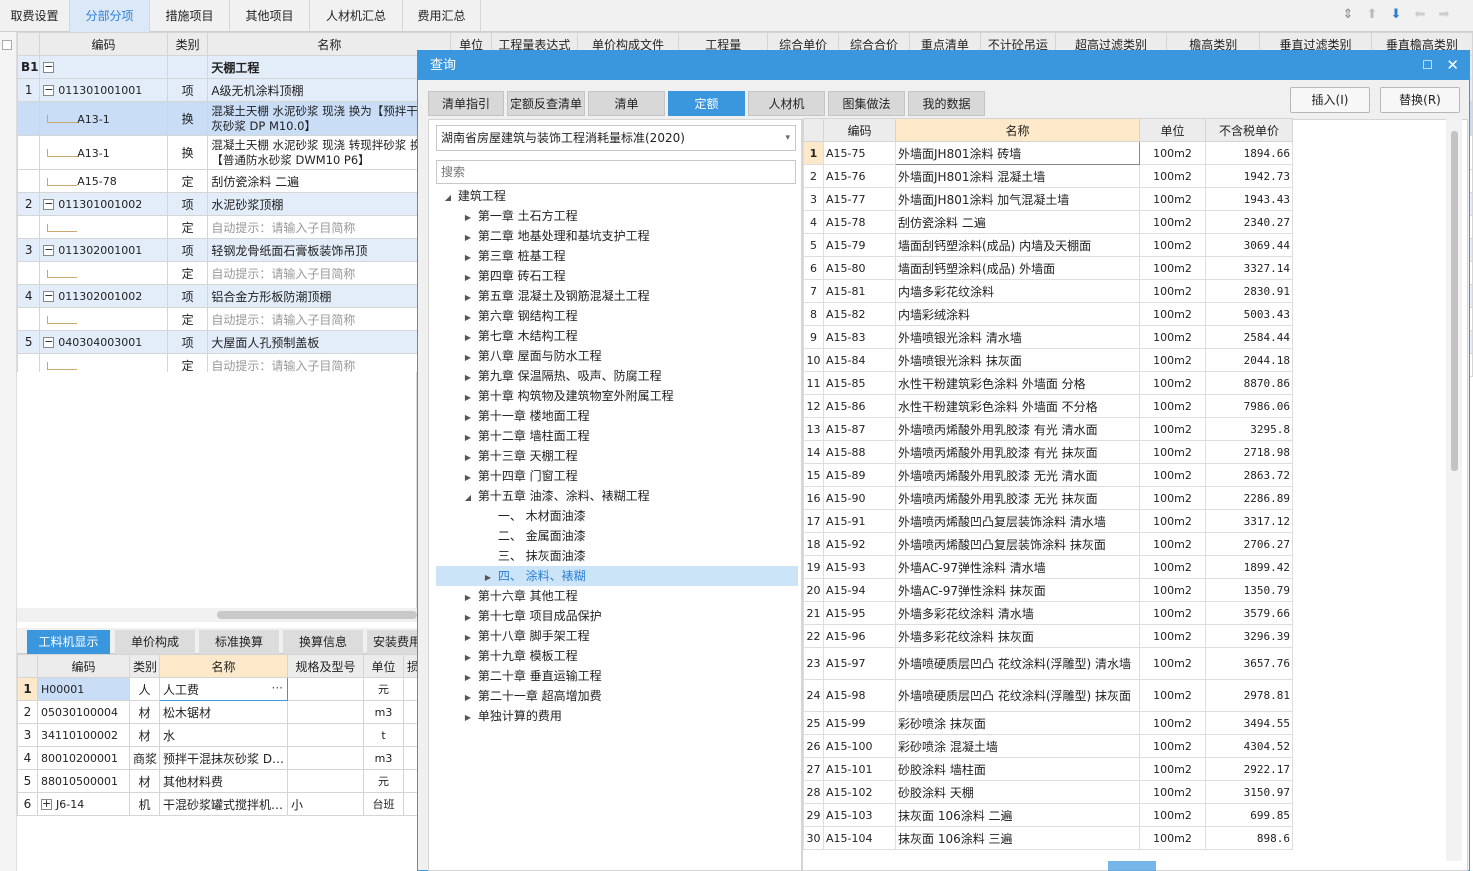  What do you see at coordinates (270, 16) in the screenshot?
I see `tab-other-items: 其他项目` at bounding box center [270, 16].